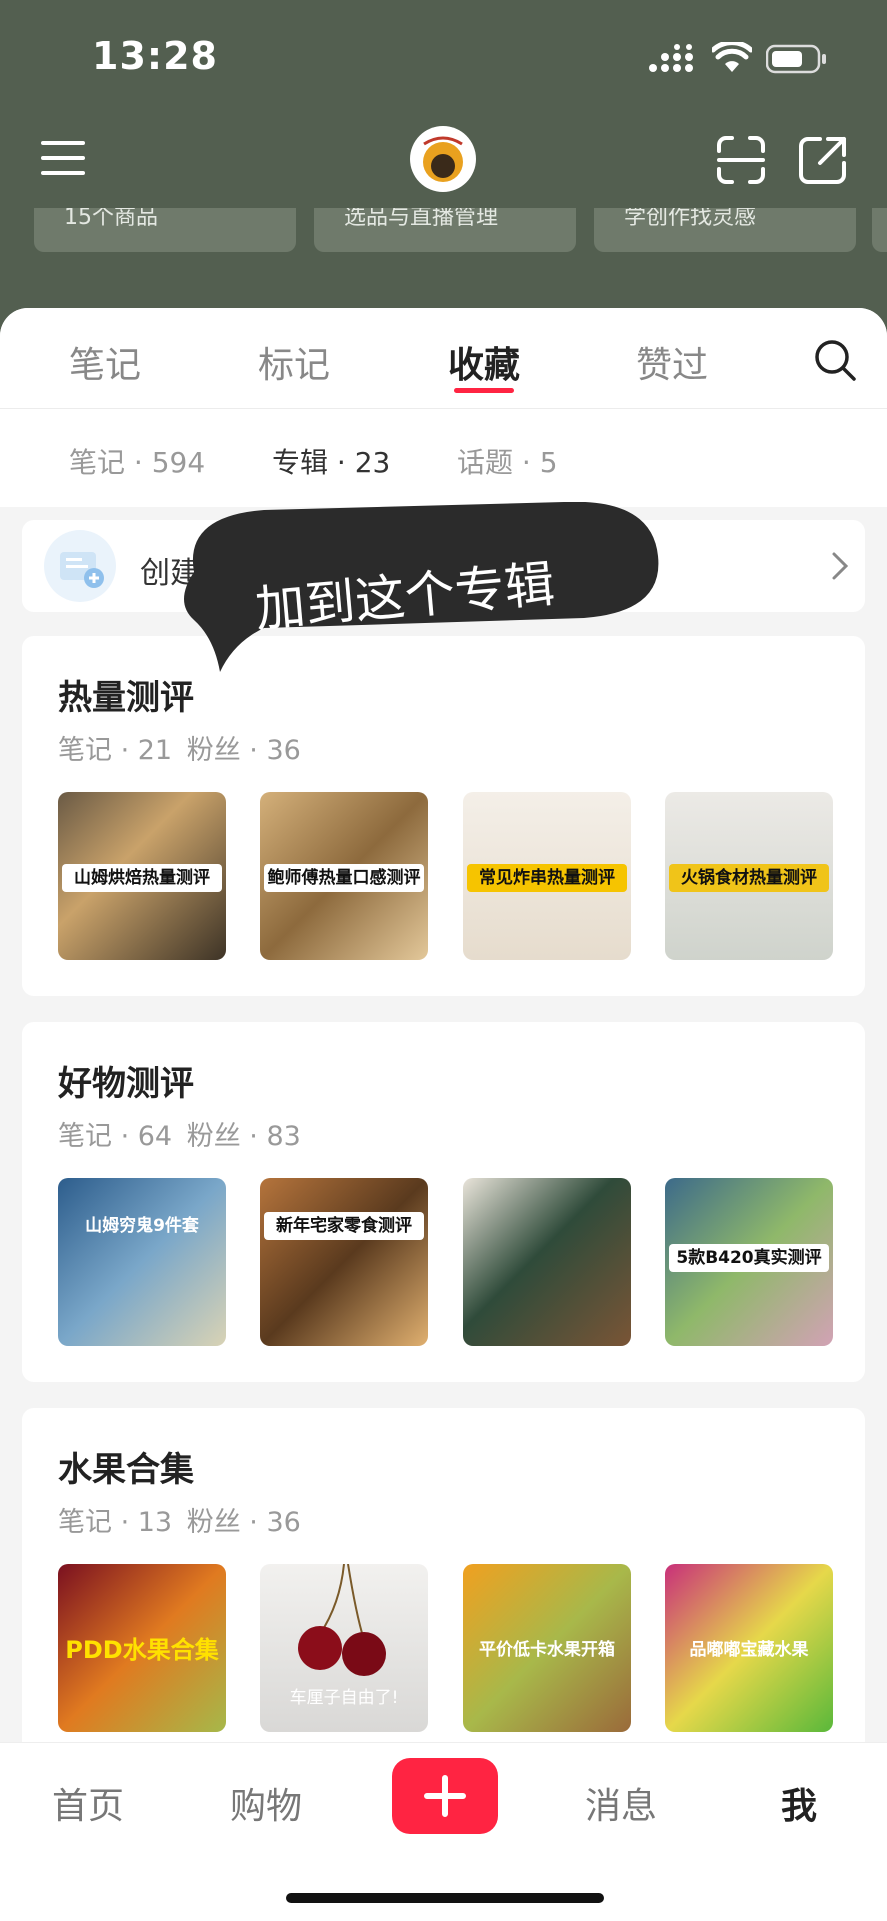  Describe the element at coordinates (115, 1136) in the screenshot. I see `album-note-count: 笔记 · 64` at that location.